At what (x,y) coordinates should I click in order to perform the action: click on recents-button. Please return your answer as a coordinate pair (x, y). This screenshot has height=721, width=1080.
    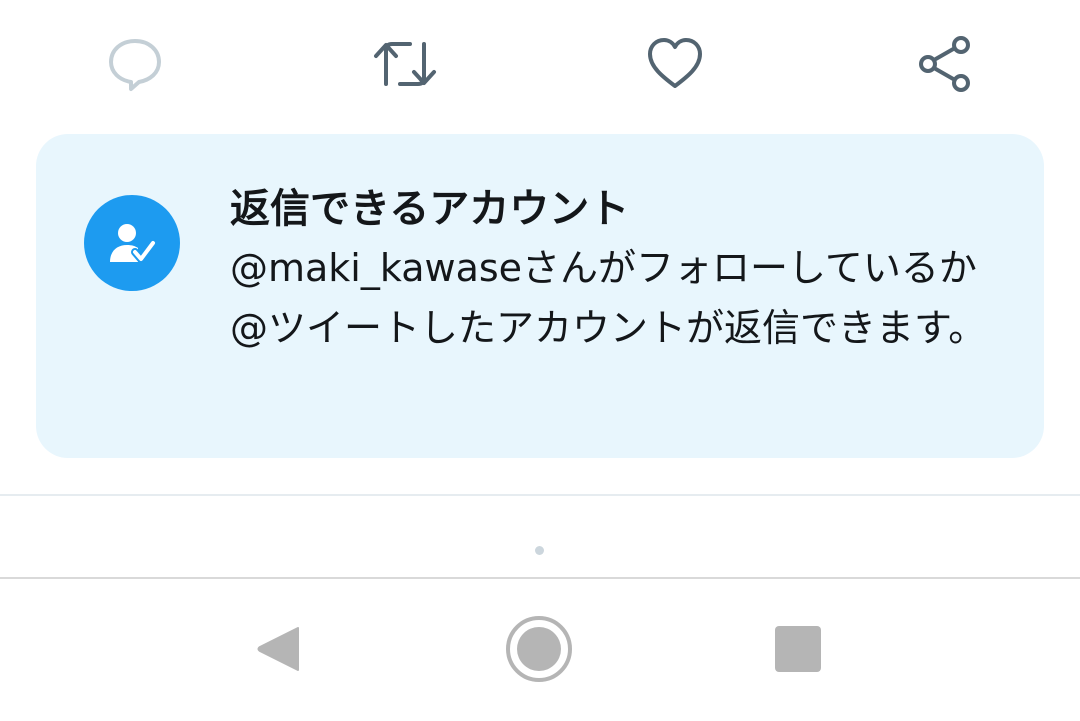
    Looking at the image, I should click on (798, 649).